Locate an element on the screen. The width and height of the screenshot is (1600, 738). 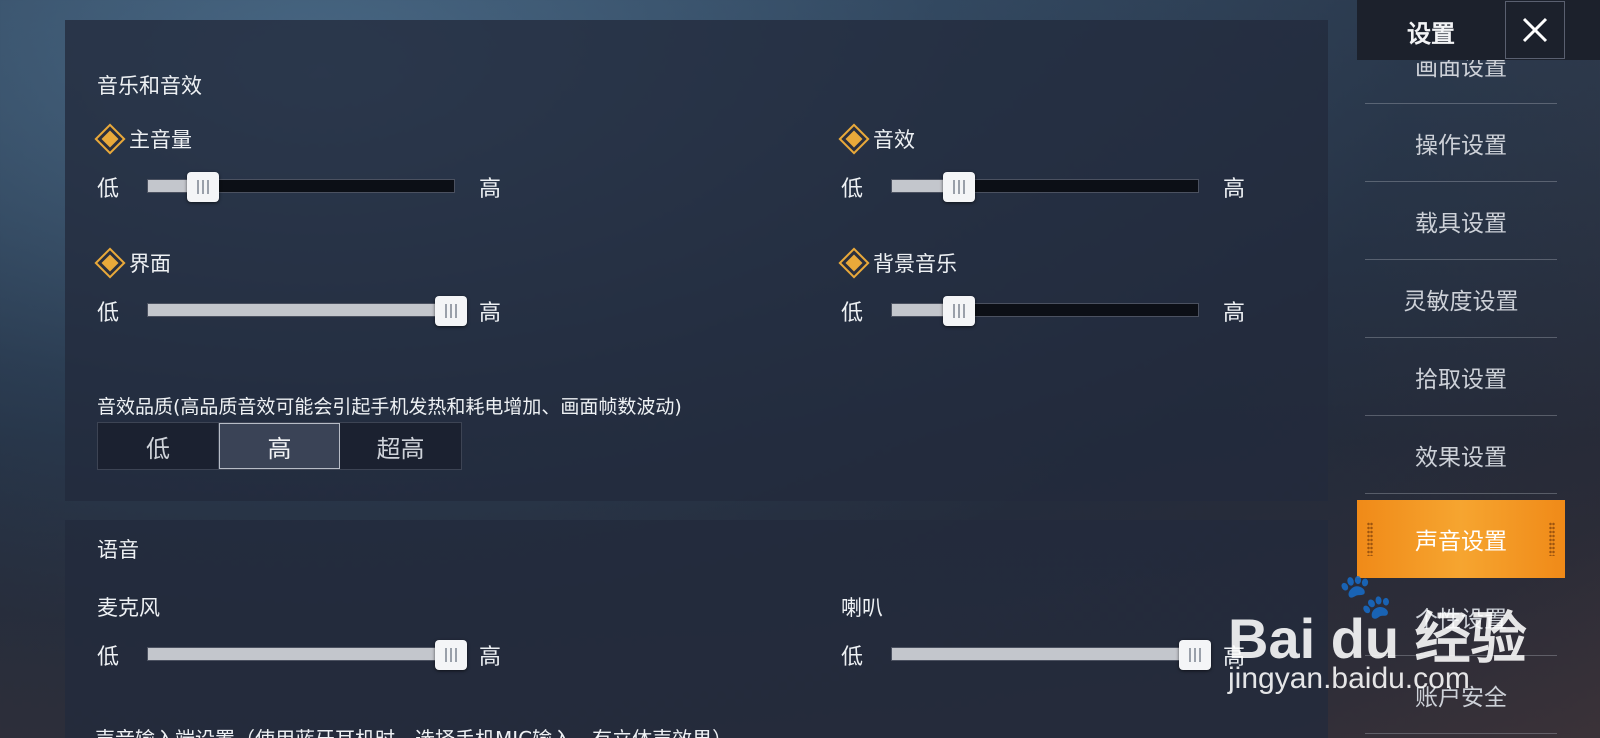
sidebar-item-pickup: 拾取设置 is located at coordinates (1461, 377).